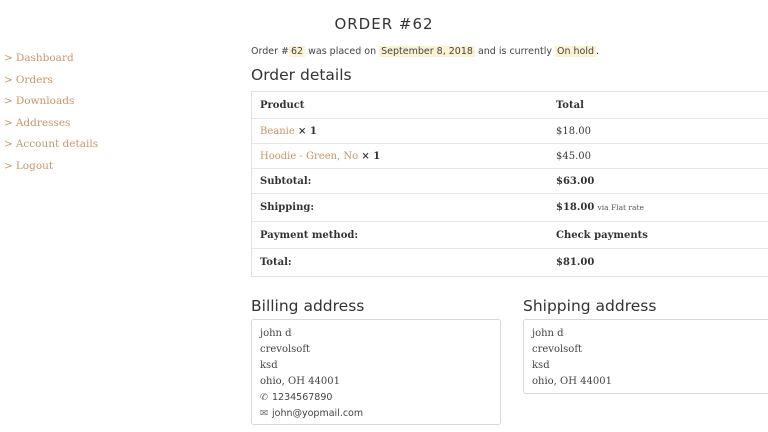 The image size is (768, 432). What do you see at coordinates (301, 75) in the screenshot?
I see `order-details-heading: Order details` at bounding box center [301, 75].